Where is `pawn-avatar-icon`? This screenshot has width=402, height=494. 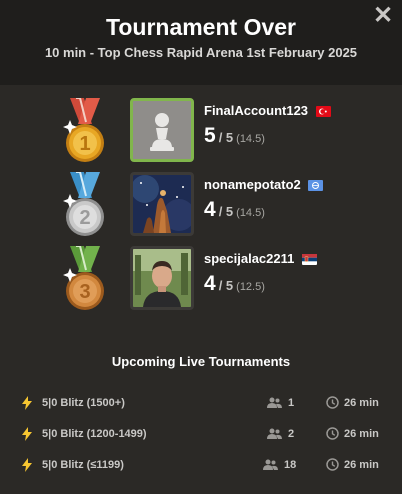 pawn-avatar-icon is located at coordinates (162, 130).